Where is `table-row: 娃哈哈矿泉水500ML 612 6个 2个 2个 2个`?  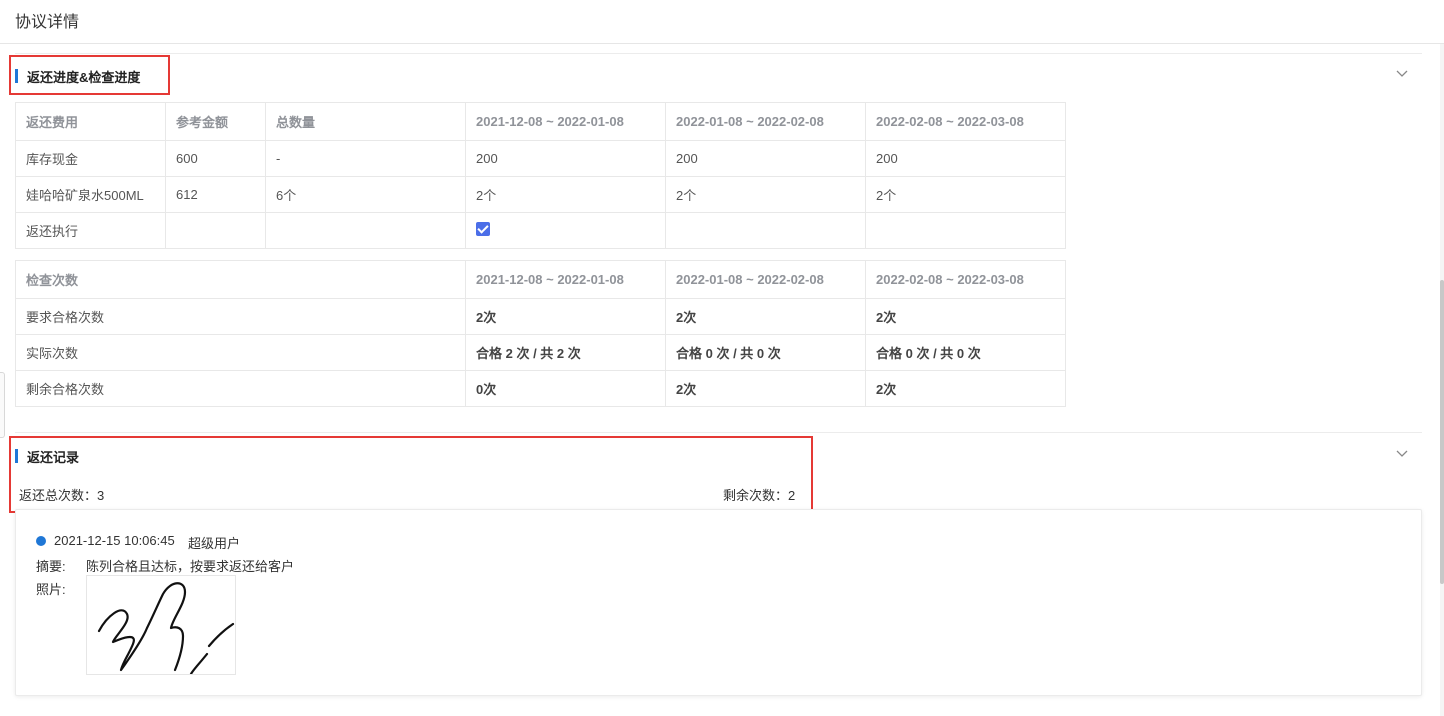 table-row: 娃哈哈矿泉水500ML 612 6个 2个 2个 2个 is located at coordinates (540, 194).